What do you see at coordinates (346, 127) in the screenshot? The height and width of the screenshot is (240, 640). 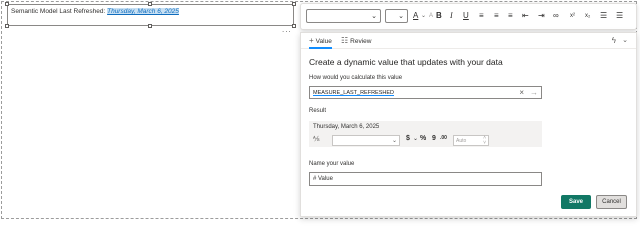 I see `result-value: Thursday, March 6, 2025` at bounding box center [346, 127].